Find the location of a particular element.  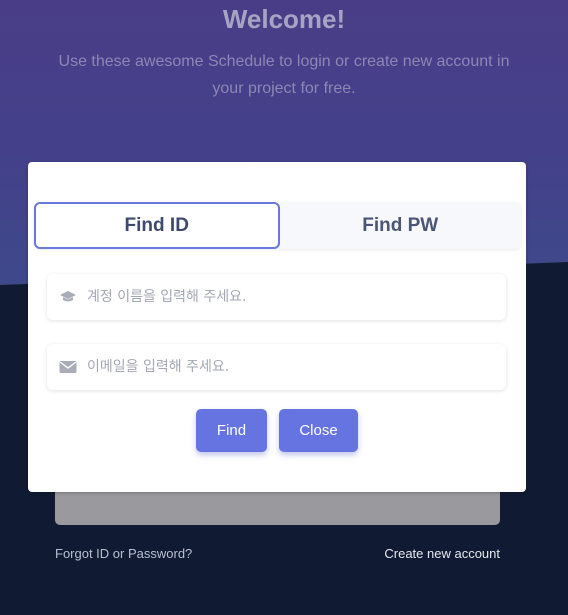

tab-find-pw: Find PW is located at coordinates (401, 225).